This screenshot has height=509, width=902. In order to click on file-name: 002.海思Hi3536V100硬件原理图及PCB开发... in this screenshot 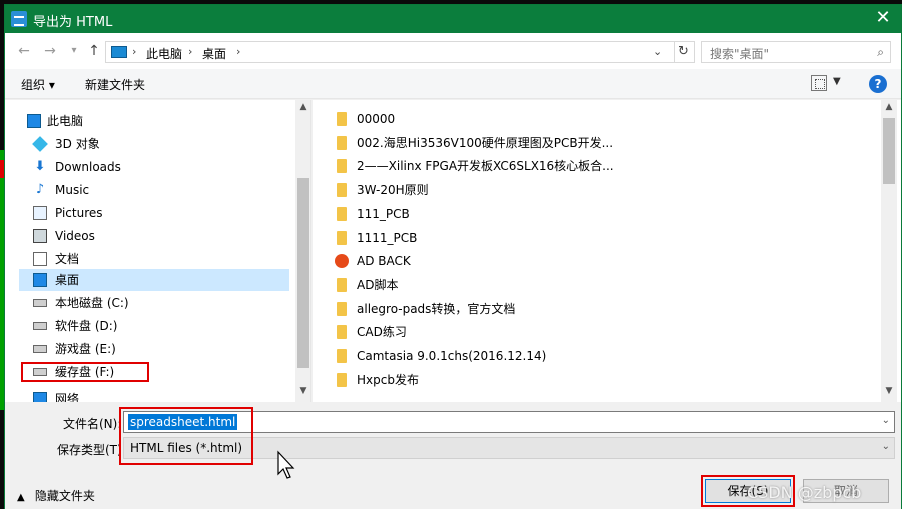, I will do `click(485, 143)`.